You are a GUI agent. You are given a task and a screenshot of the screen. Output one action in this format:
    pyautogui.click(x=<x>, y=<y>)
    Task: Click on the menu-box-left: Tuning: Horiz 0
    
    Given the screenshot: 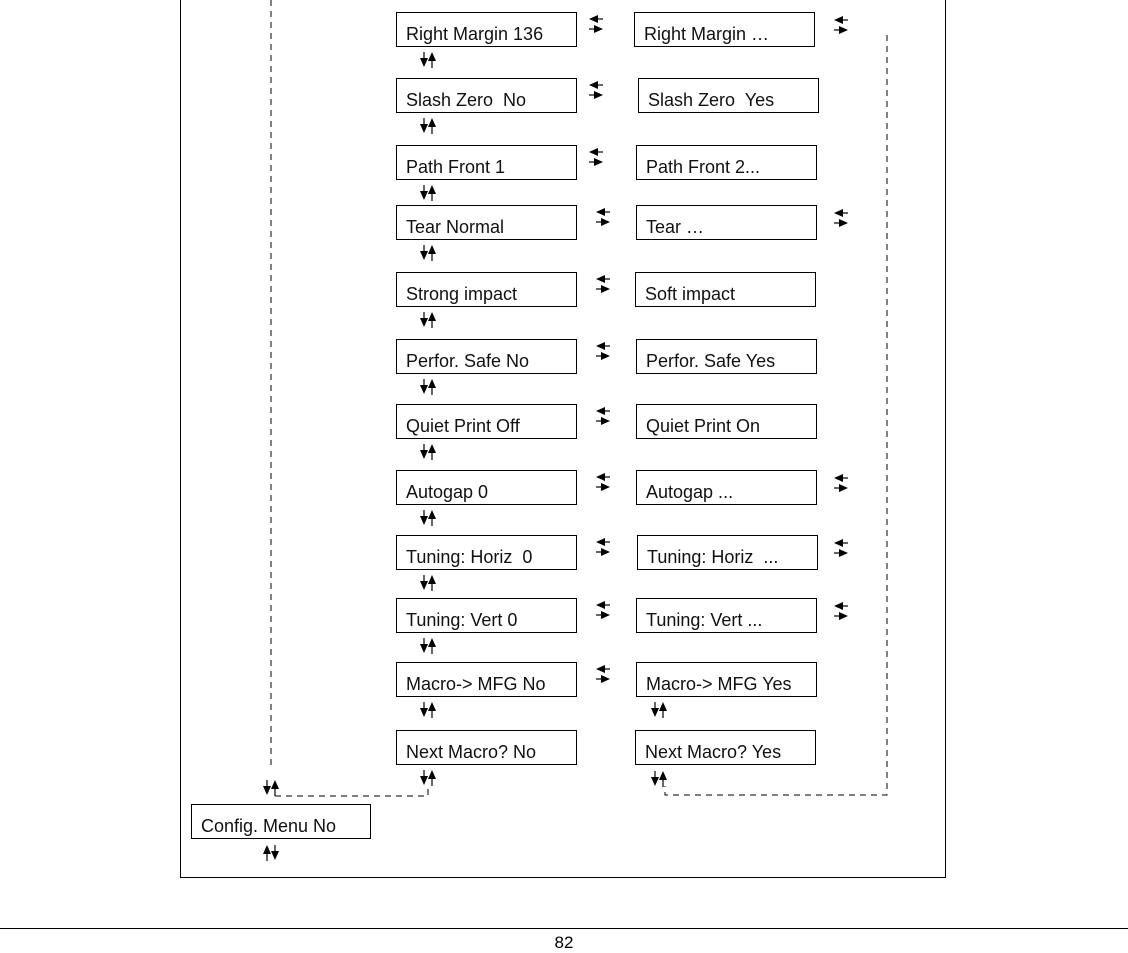 What is the action you would take?
    pyautogui.click(x=486, y=552)
    